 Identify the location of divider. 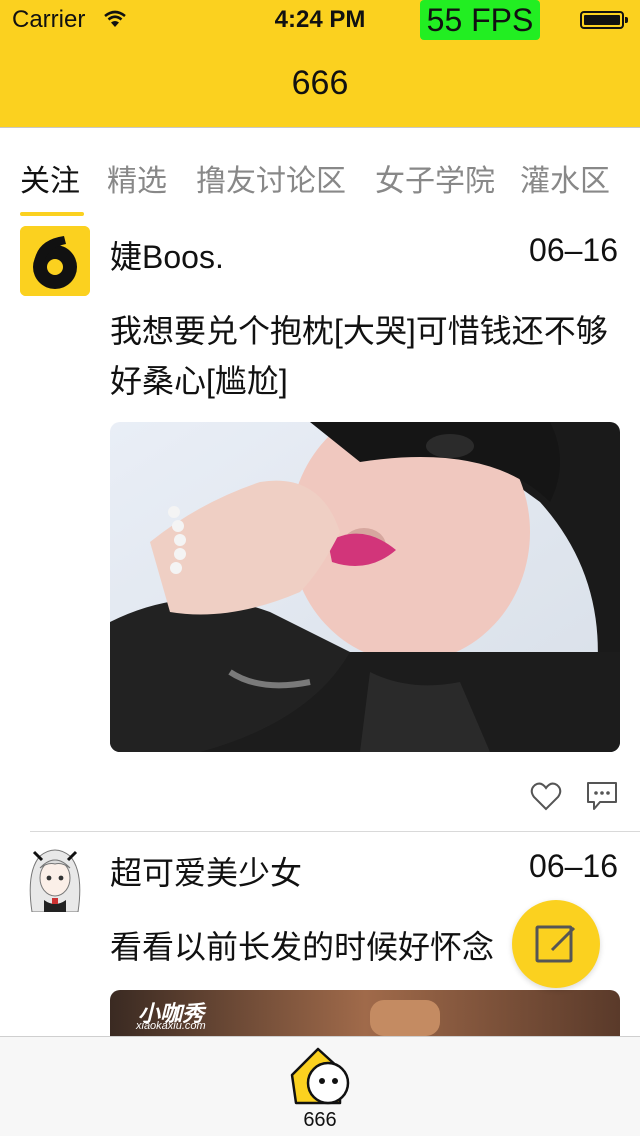
(335, 831).